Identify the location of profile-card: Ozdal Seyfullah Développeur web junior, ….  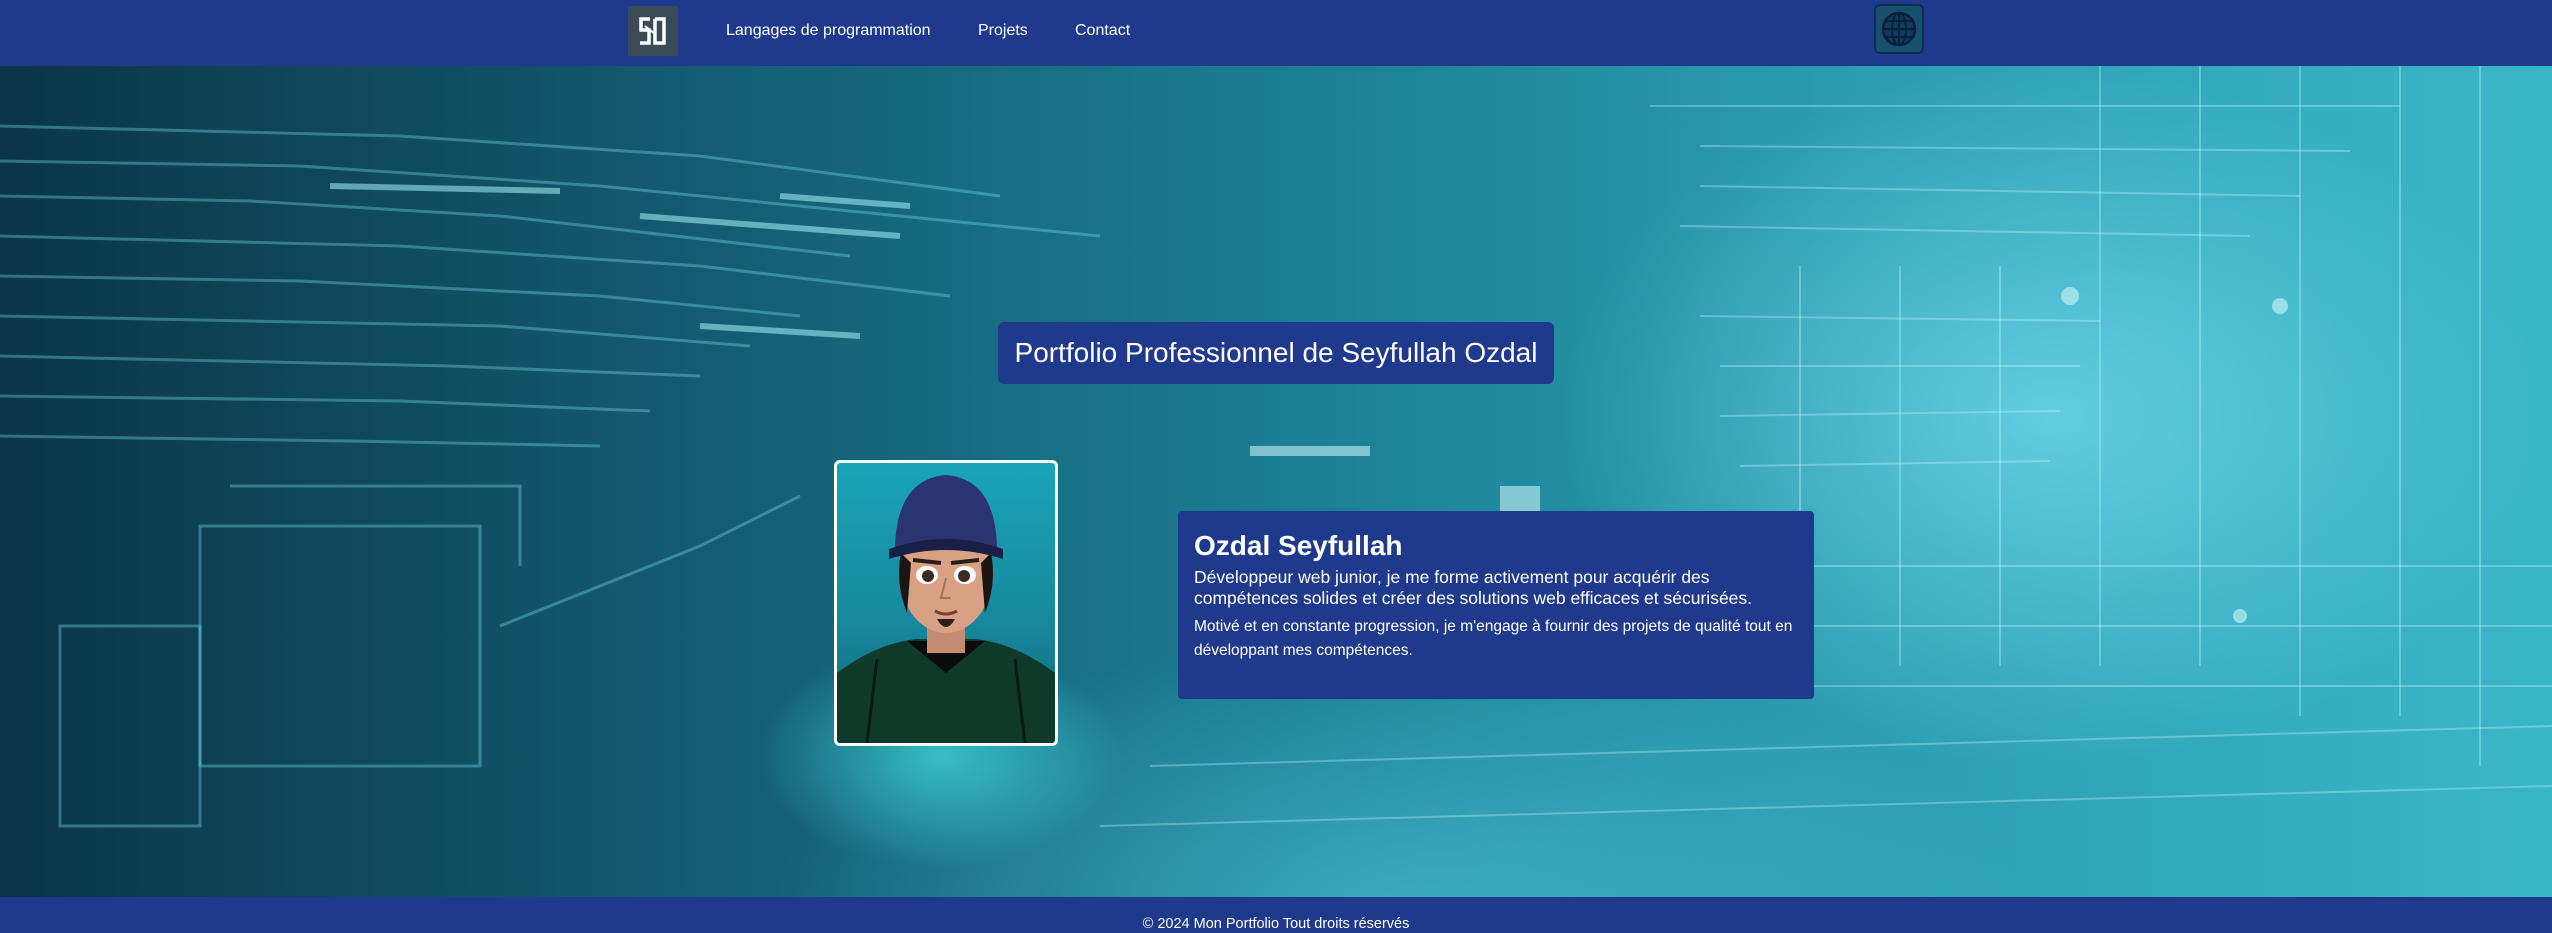
(1496, 605).